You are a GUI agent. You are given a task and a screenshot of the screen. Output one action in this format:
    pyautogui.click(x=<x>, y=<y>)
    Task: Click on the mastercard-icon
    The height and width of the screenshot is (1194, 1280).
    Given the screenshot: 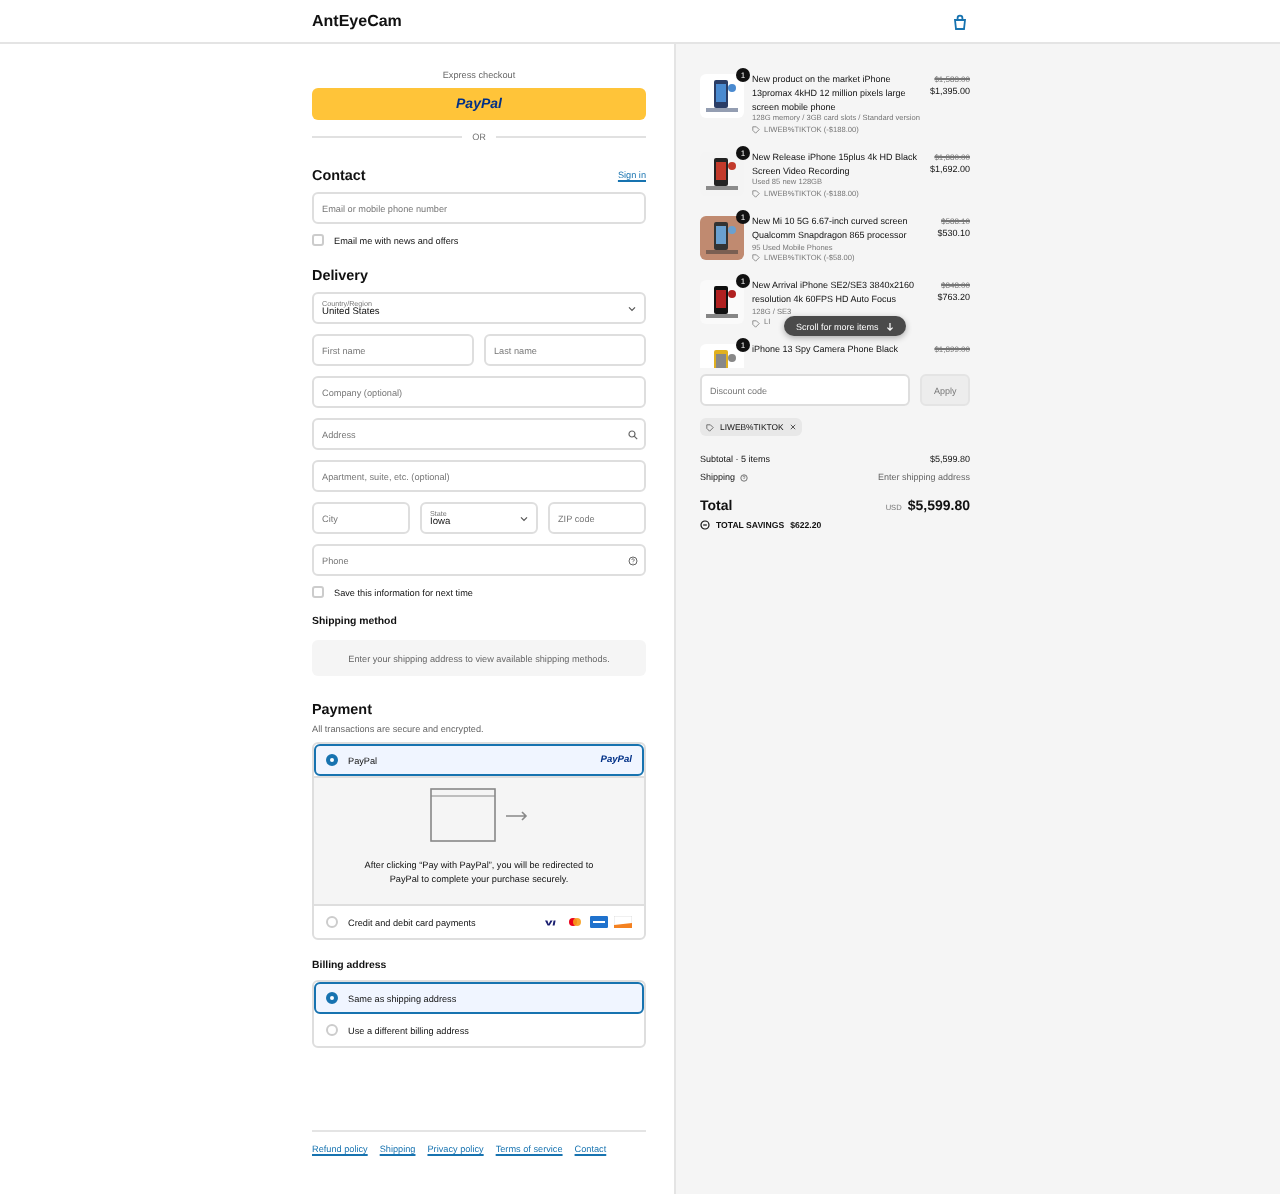 What is the action you would take?
    pyautogui.click(x=575, y=922)
    